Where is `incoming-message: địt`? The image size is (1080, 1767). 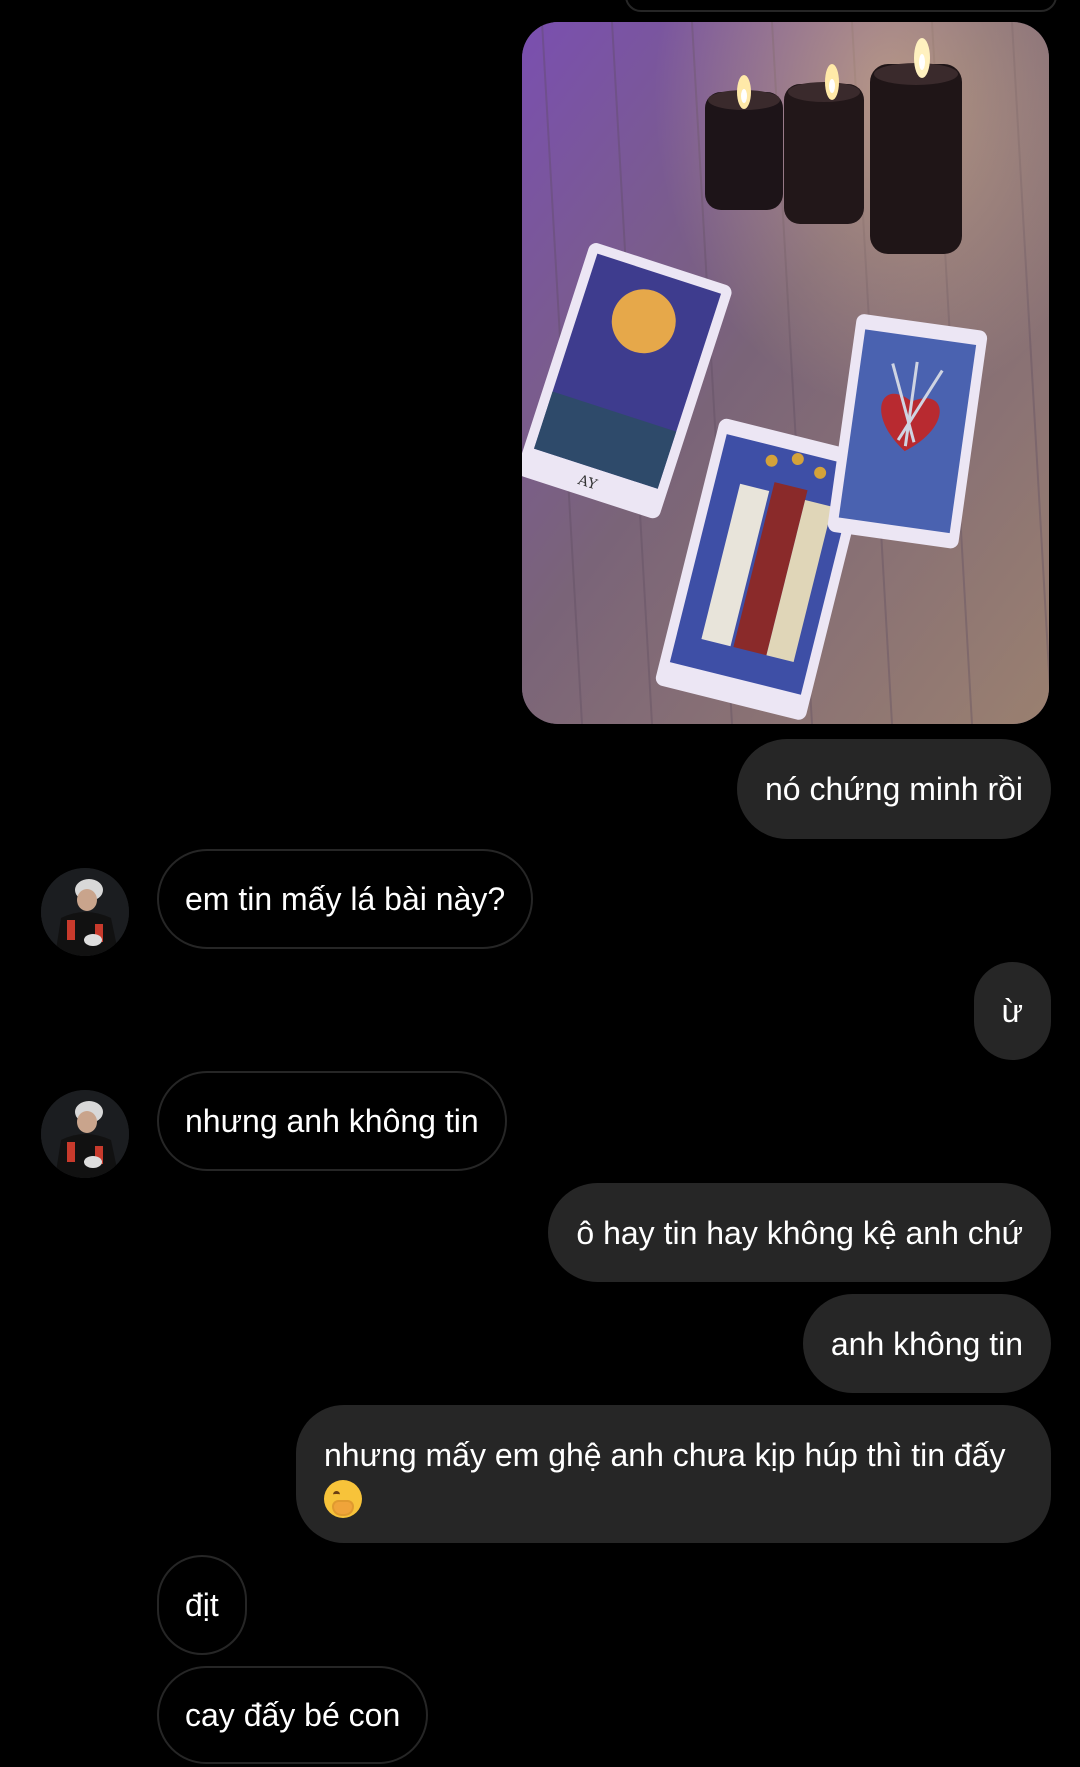 incoming-message: địt is located at coordinates (202, 1605).